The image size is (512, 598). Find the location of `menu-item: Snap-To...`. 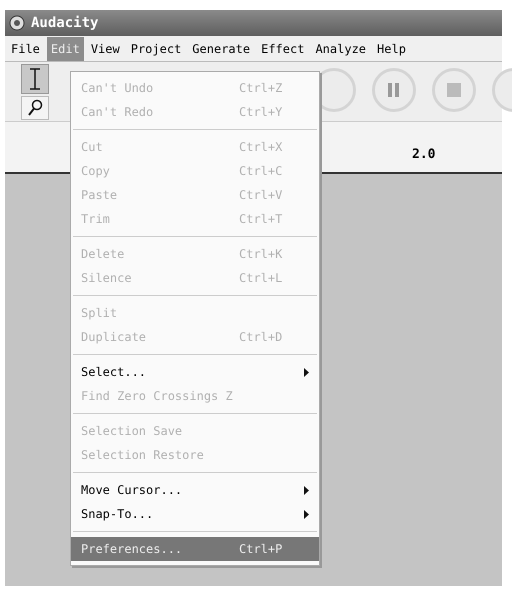

menu-item: Snap-To... is located at coordinates (195, 514).